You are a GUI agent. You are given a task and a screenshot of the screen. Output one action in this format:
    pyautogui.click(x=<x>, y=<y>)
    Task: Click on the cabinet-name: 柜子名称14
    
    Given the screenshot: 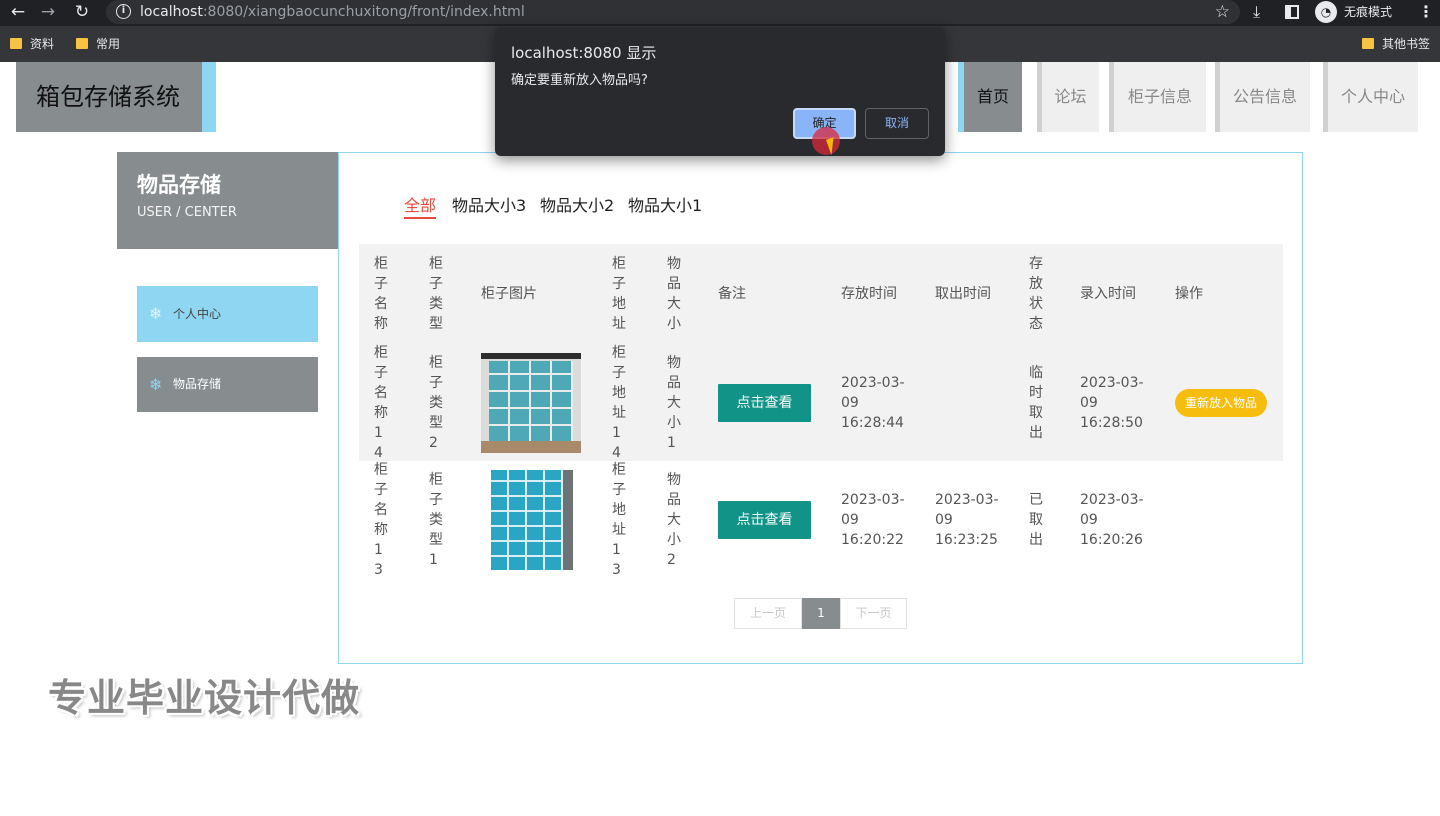 What is the action you would take?
    pyautogui.click(x=381, y=402)
    